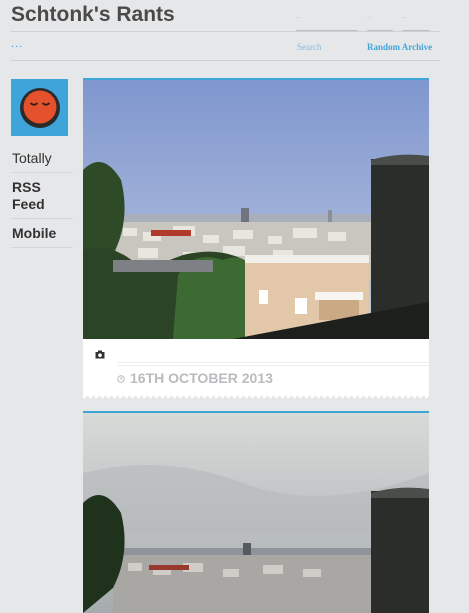 This screenshot has height=613, width=469. I want to click on search-link: Search, so click(309, 47).